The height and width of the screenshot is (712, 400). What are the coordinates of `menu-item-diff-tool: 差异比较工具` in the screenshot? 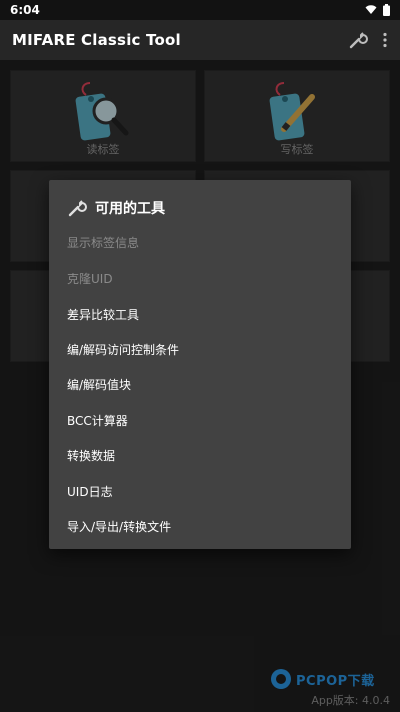 It's located at (103, 314).